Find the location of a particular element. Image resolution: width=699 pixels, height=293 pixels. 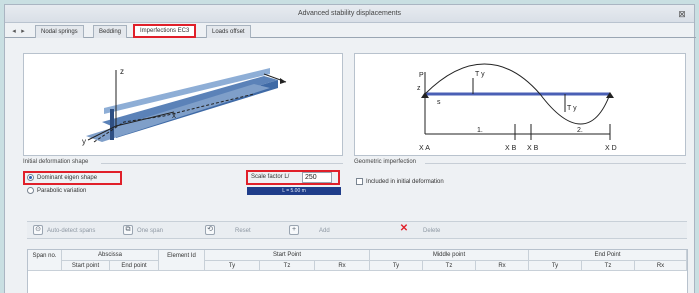

scale-factor-label: Scale factor L/ is located at coordinates (270, 177).